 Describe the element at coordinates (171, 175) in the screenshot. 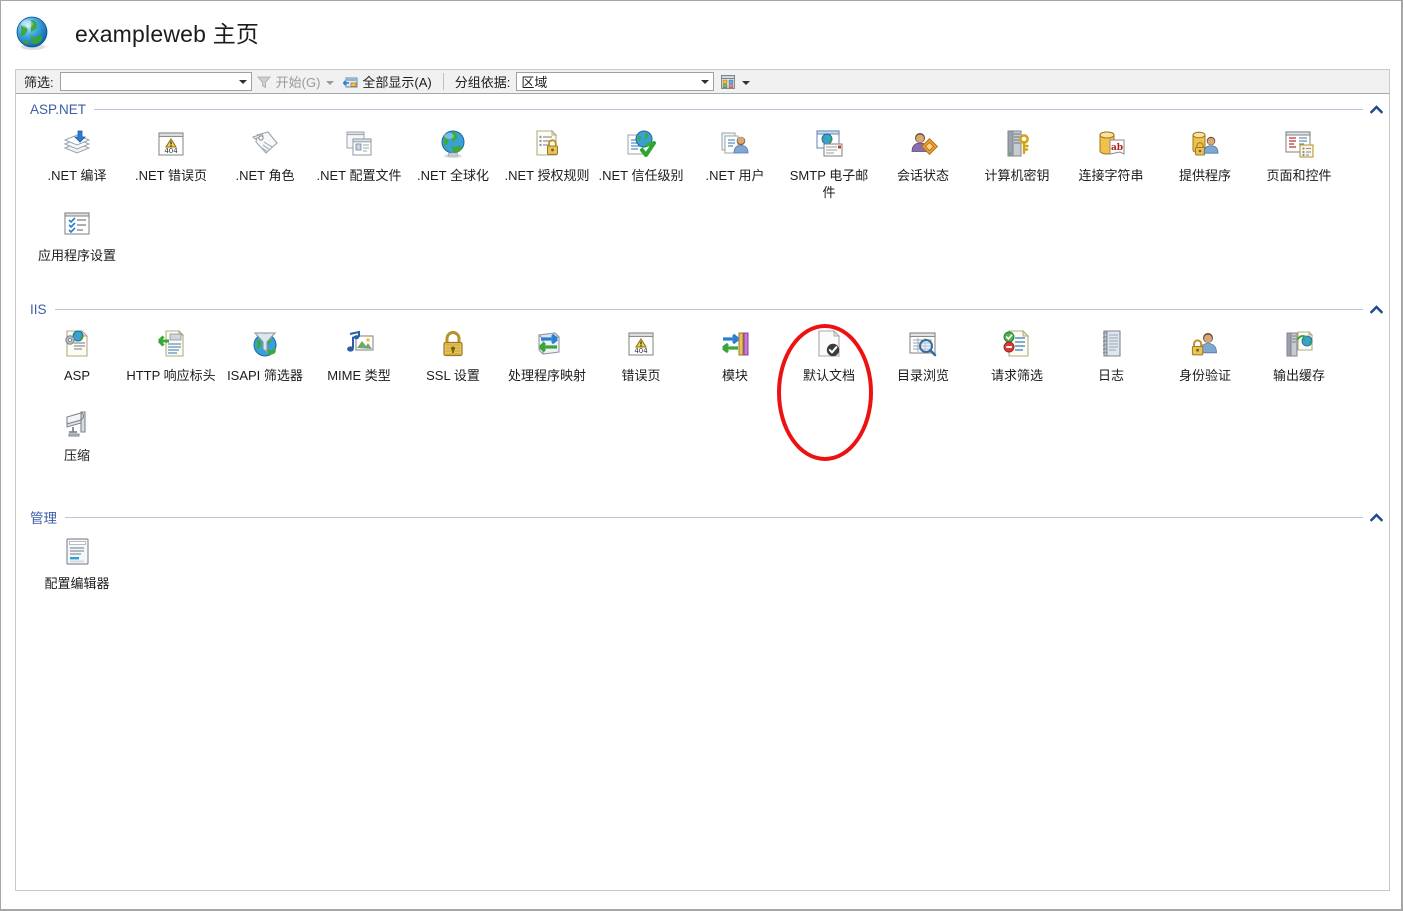

I see `feature-label: .NET 错误页` at that location.